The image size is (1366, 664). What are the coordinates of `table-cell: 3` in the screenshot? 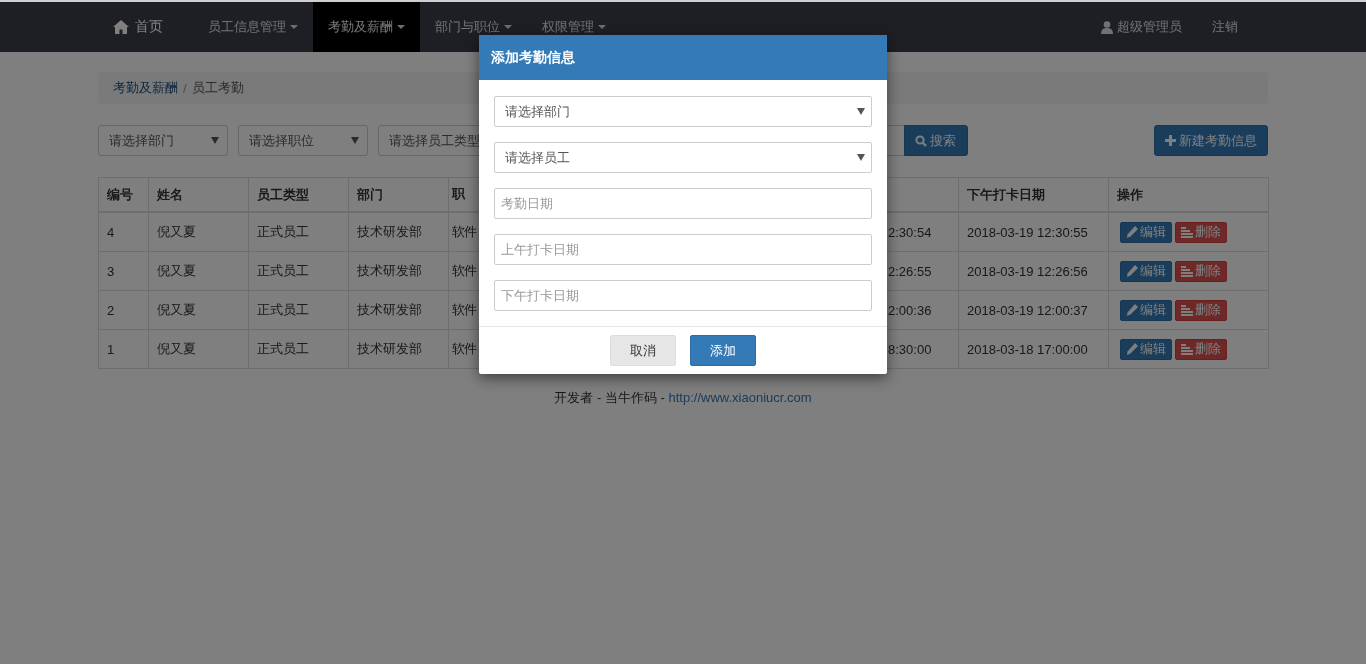 It's located at (111, 271).